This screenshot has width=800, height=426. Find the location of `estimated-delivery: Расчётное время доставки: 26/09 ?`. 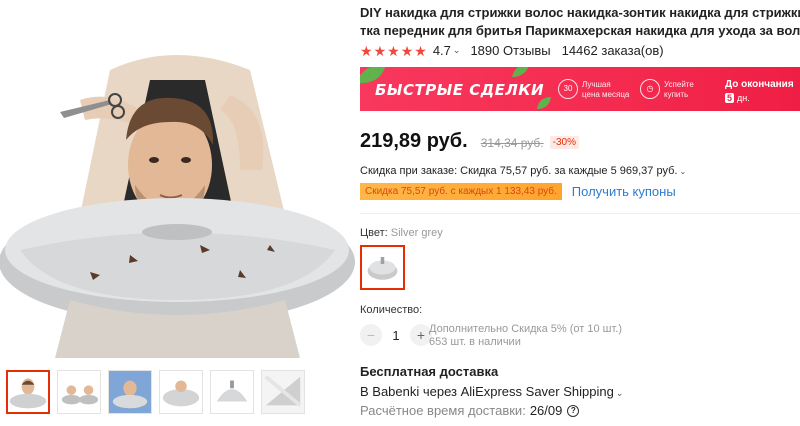

estimated-delivery: Расчётное время доставки: 26/09 ? is located at coordinates (470, 410).